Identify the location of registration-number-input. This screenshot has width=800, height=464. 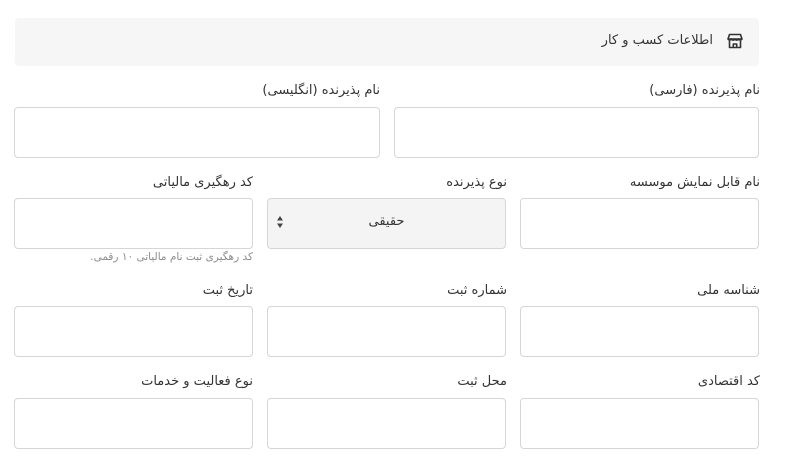
(386, 331).